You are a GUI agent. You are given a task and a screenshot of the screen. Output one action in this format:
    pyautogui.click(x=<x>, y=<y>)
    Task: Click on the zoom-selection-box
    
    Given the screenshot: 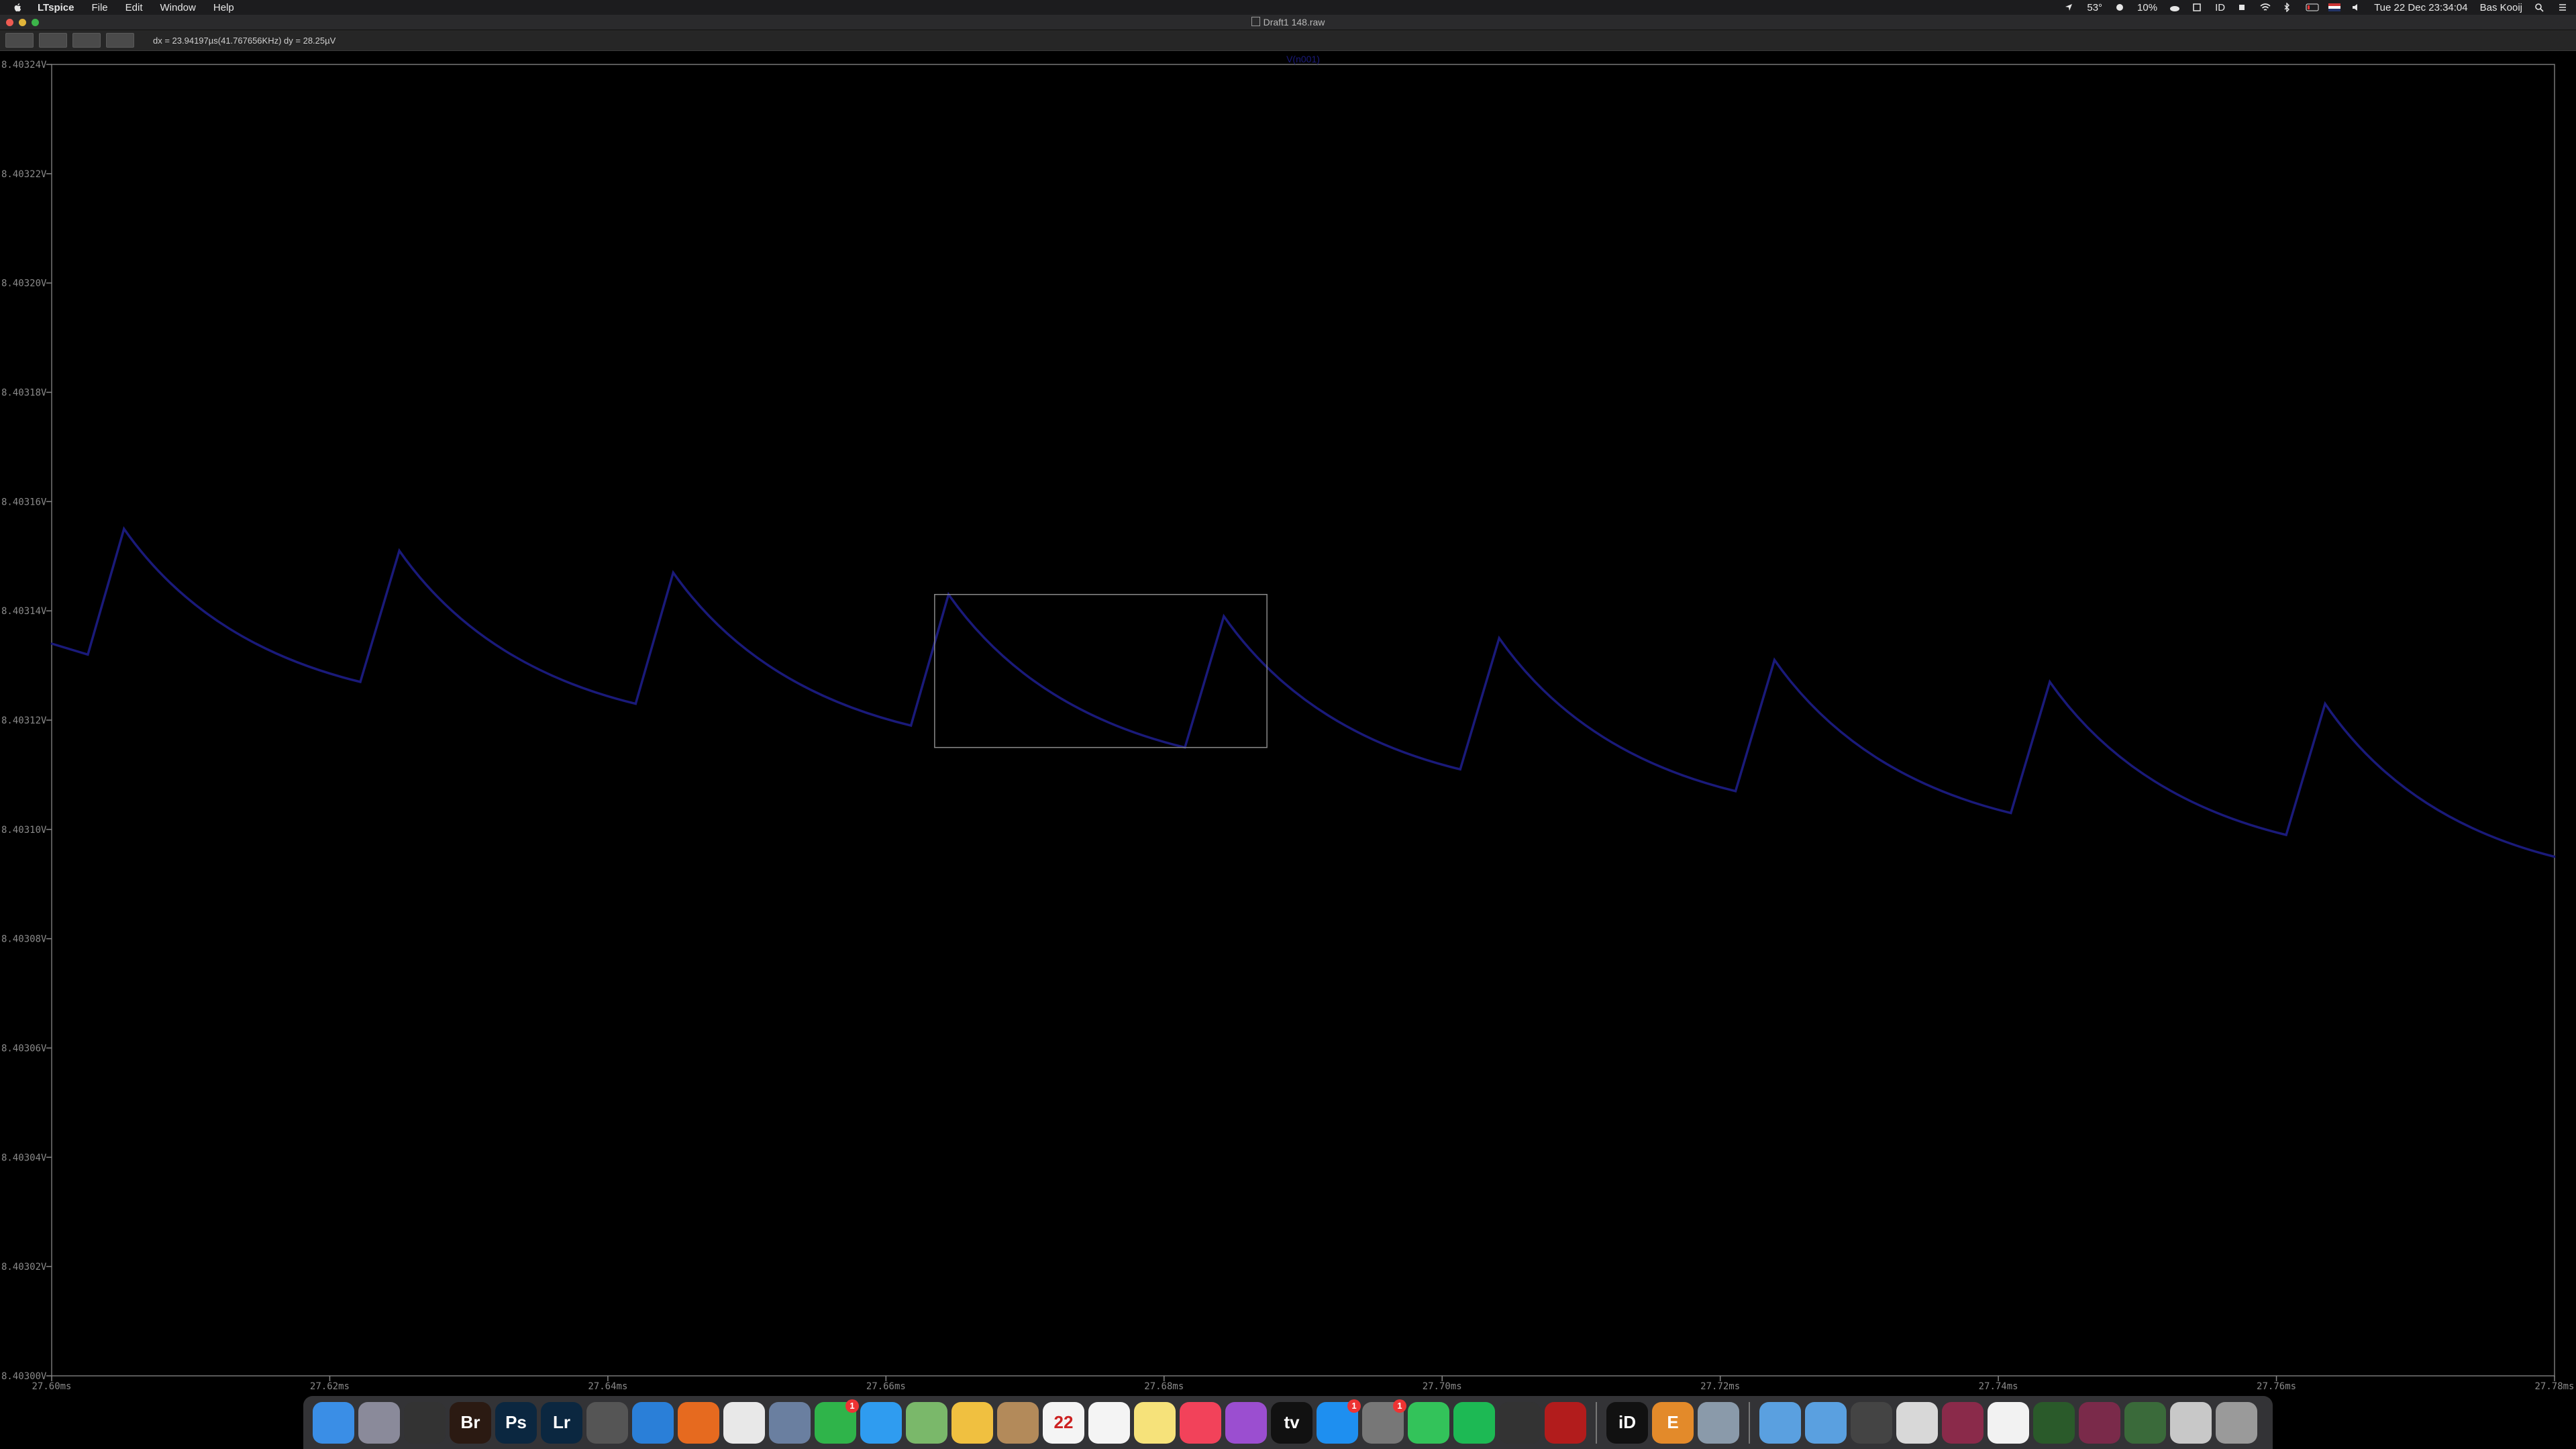 What is the action you would take?
    pyautogui.click(x=1101, y=670)
    